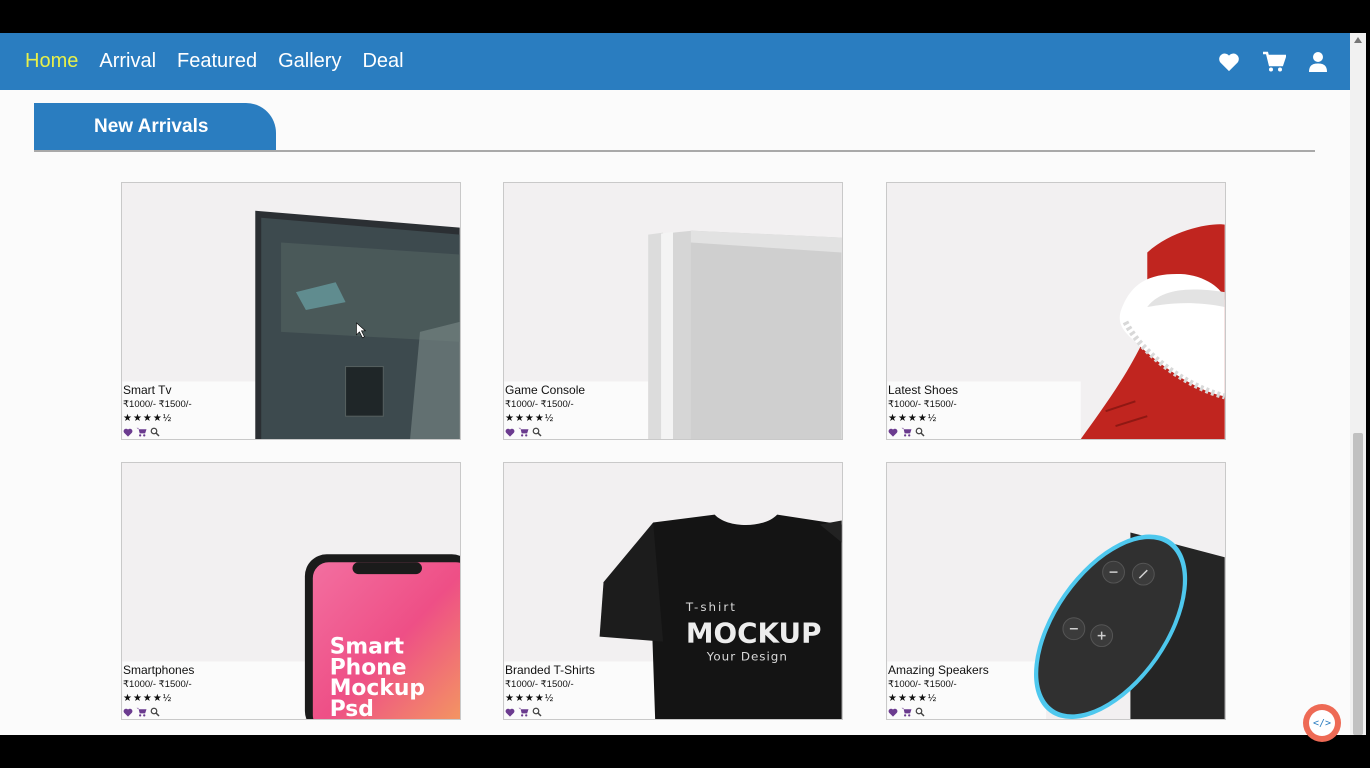  What do you see at coordinates (382, 61) in the screenshot?
I see `nav-link-deal: Deal` at bounding box center [382, 61].